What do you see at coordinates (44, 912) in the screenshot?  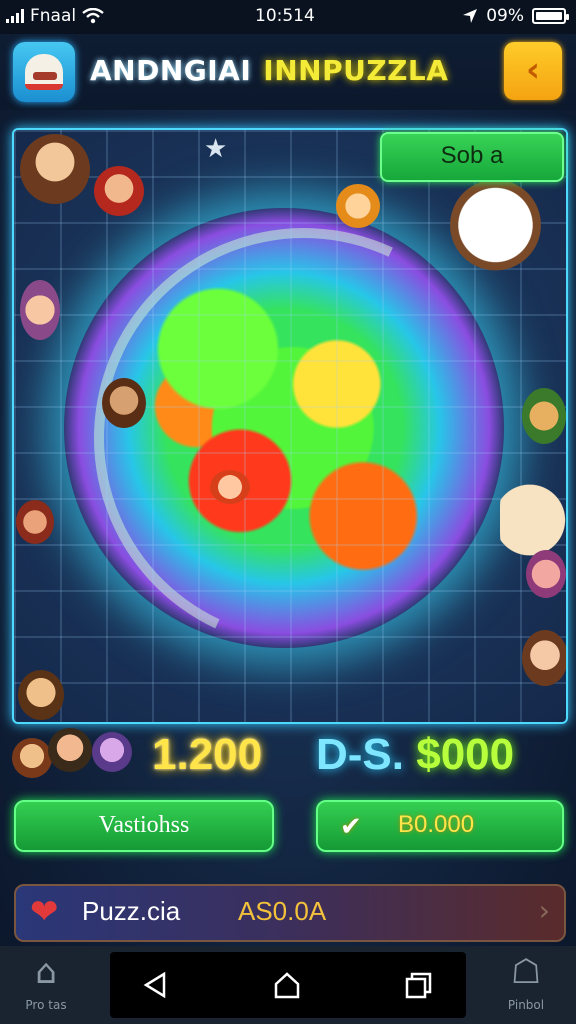 I see `heart-icon: ❤` at bounding box center [44, 912].